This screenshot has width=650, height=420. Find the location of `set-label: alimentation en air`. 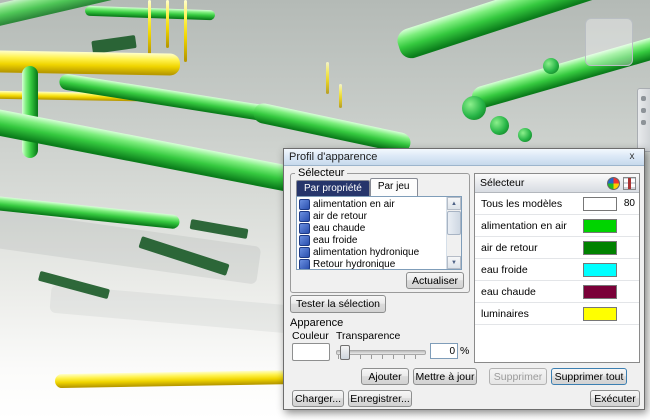

set-label: alimentation en air is located at coordinates (354, 204).